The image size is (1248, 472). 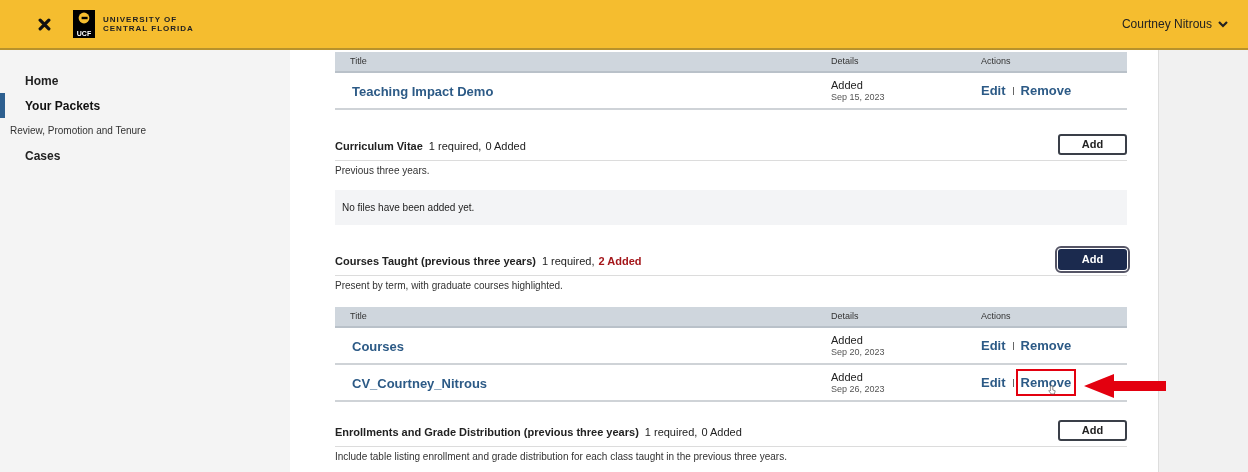 I want to click on sidebar-heading: Review, Promotion and Tenure, so click(x=78, y=131).